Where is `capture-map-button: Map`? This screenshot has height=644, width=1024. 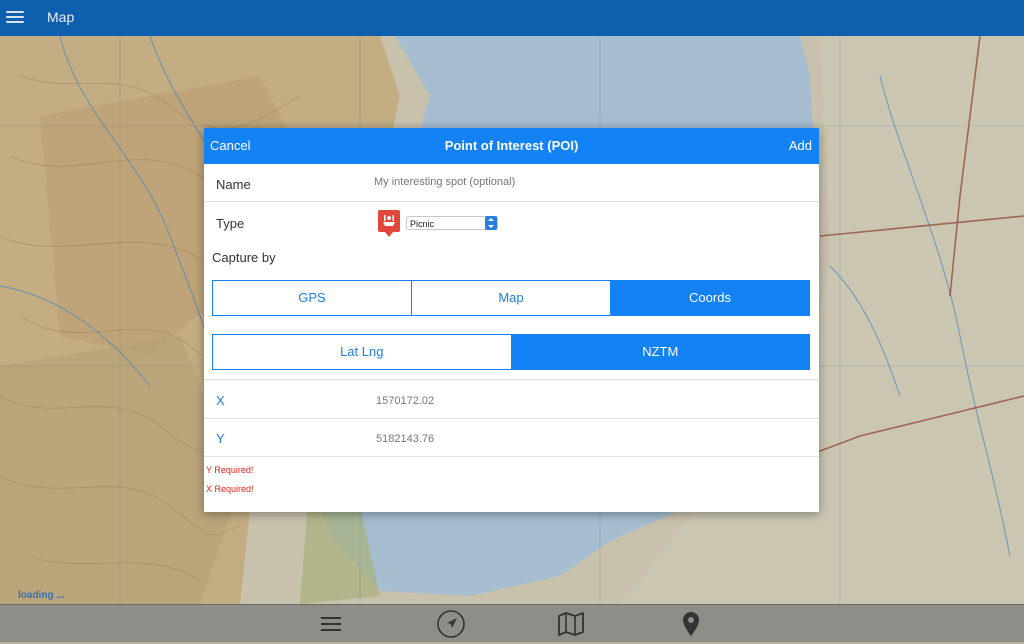
capture-map-button: Map is located at coordinates (511, 298).